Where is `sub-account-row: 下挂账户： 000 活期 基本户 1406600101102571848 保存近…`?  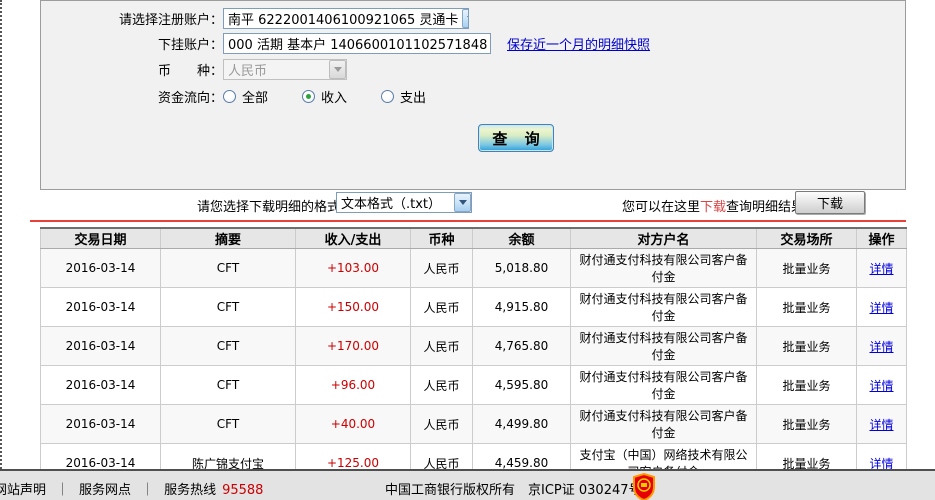 sub-account-row: 下挂账户： 000 活期 基本户 1406600101102571848 保存近… is located at coordinates (345, 43).